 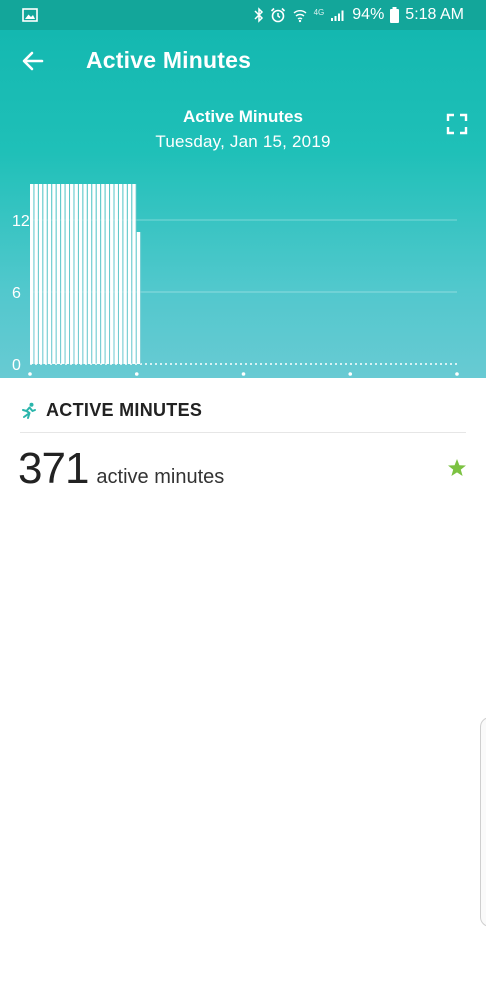 What do you see at coordinates (319, 12) in the screenshot?
I see `network-type-label: 4G` at bounding box center [319, 12].